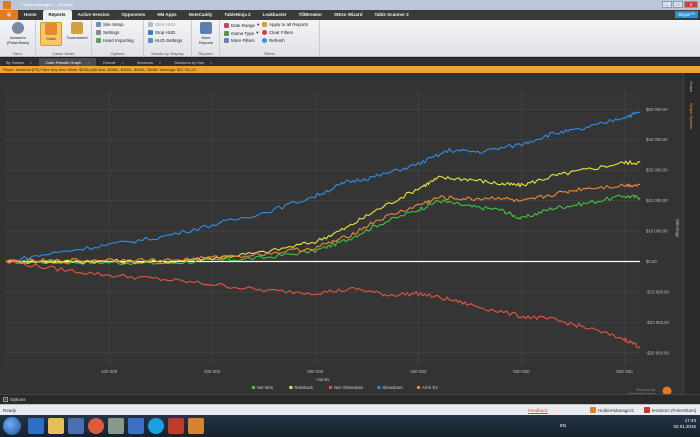  What do you see at coordinates (658, 322) in the screenshot?
I see `y-tick-label: -$20 000,00` at bounding box center [658, 322].